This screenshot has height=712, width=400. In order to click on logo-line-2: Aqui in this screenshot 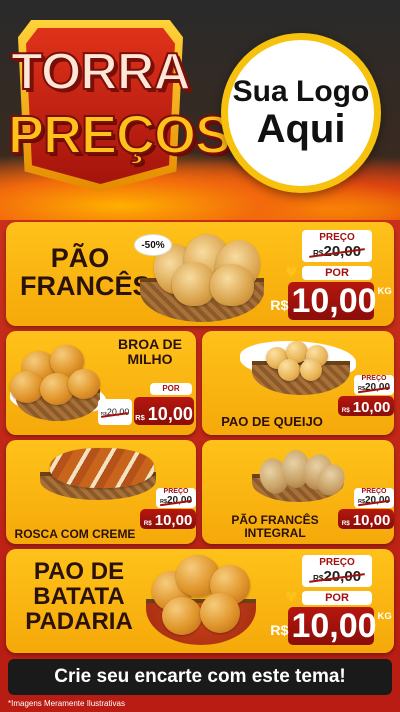, I will do `click(301, 128)`.